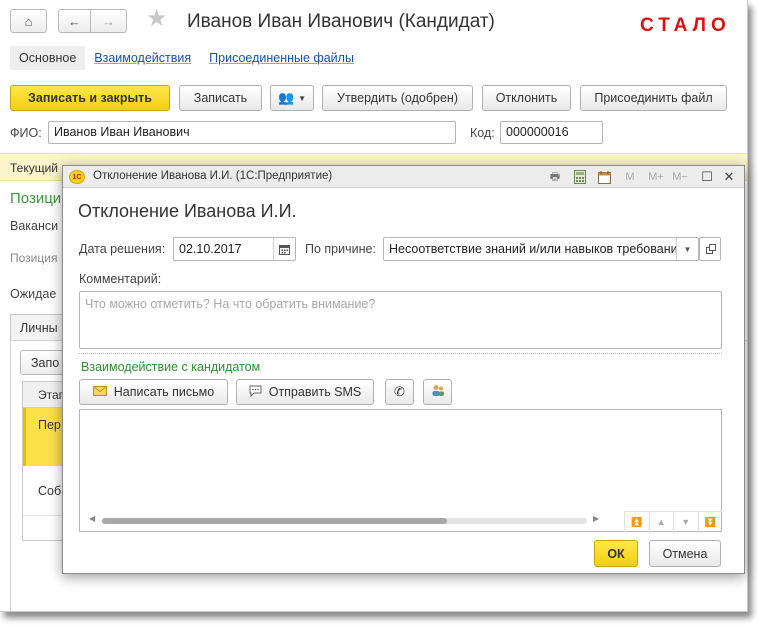 Image resolution: width=759 pixels, height=627 pixels. I want to click on tab-personal: Личны, so click(40, 327).